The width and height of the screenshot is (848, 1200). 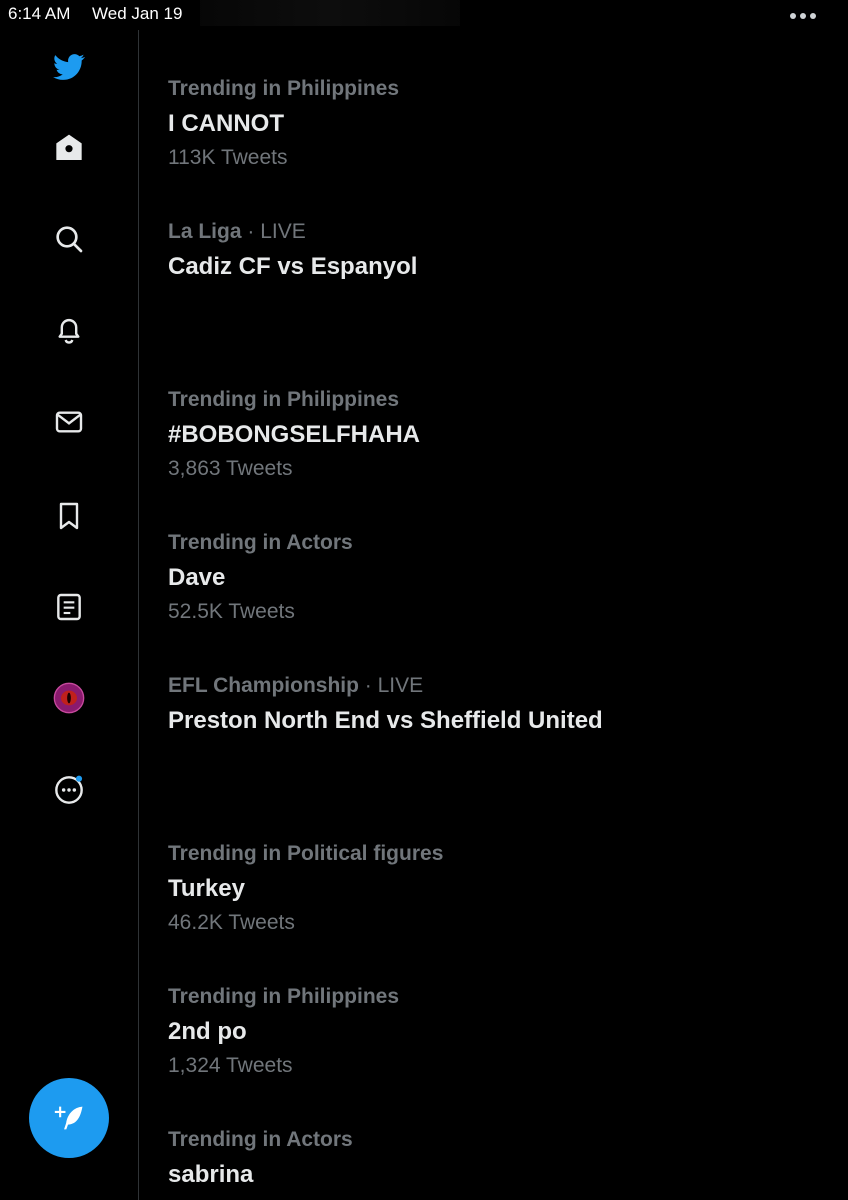 I want to click on twitter-logo, so click(x=69, y=67).